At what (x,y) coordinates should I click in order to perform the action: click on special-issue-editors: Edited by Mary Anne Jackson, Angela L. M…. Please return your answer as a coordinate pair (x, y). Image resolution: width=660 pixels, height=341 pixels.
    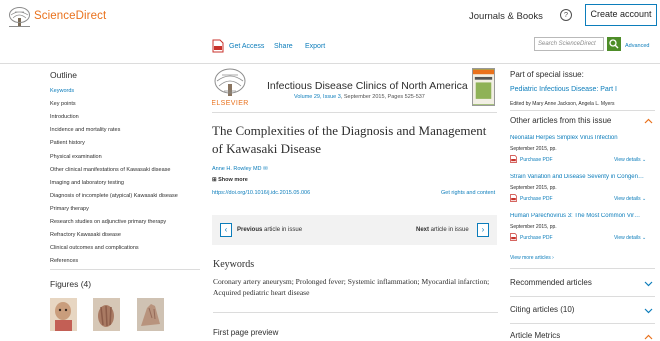
    Looking at the image, I should click on (562, 104).